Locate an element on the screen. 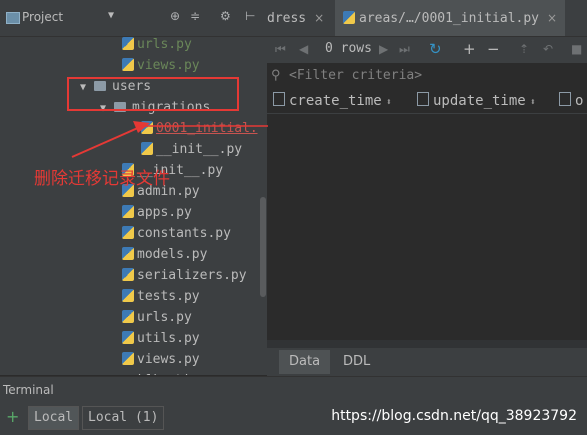 This screenshot has width=587, height=435. refresh-icon: ↻ is located at coordinates (435, 49).